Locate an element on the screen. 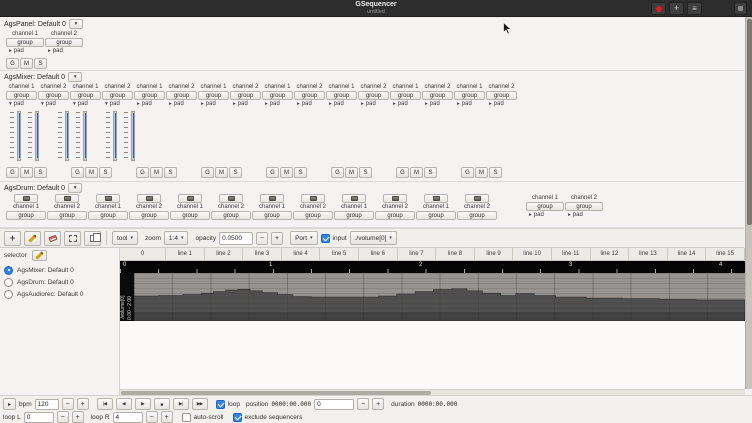  loop-left-decrement-button: − is located at coordinates (62, 417).